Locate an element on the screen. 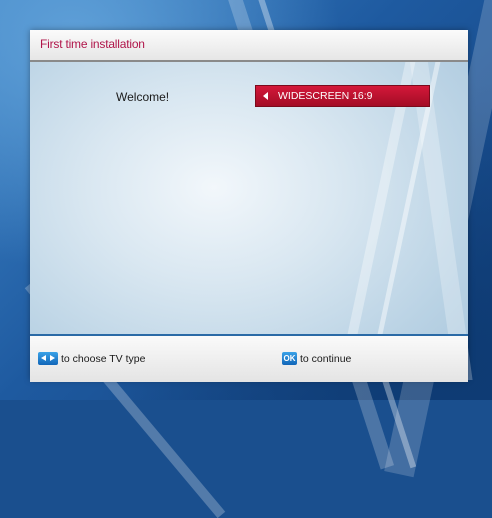 This screenshot has height=518, width=492. left-arrow-icon is located at coordinates (265, 96).